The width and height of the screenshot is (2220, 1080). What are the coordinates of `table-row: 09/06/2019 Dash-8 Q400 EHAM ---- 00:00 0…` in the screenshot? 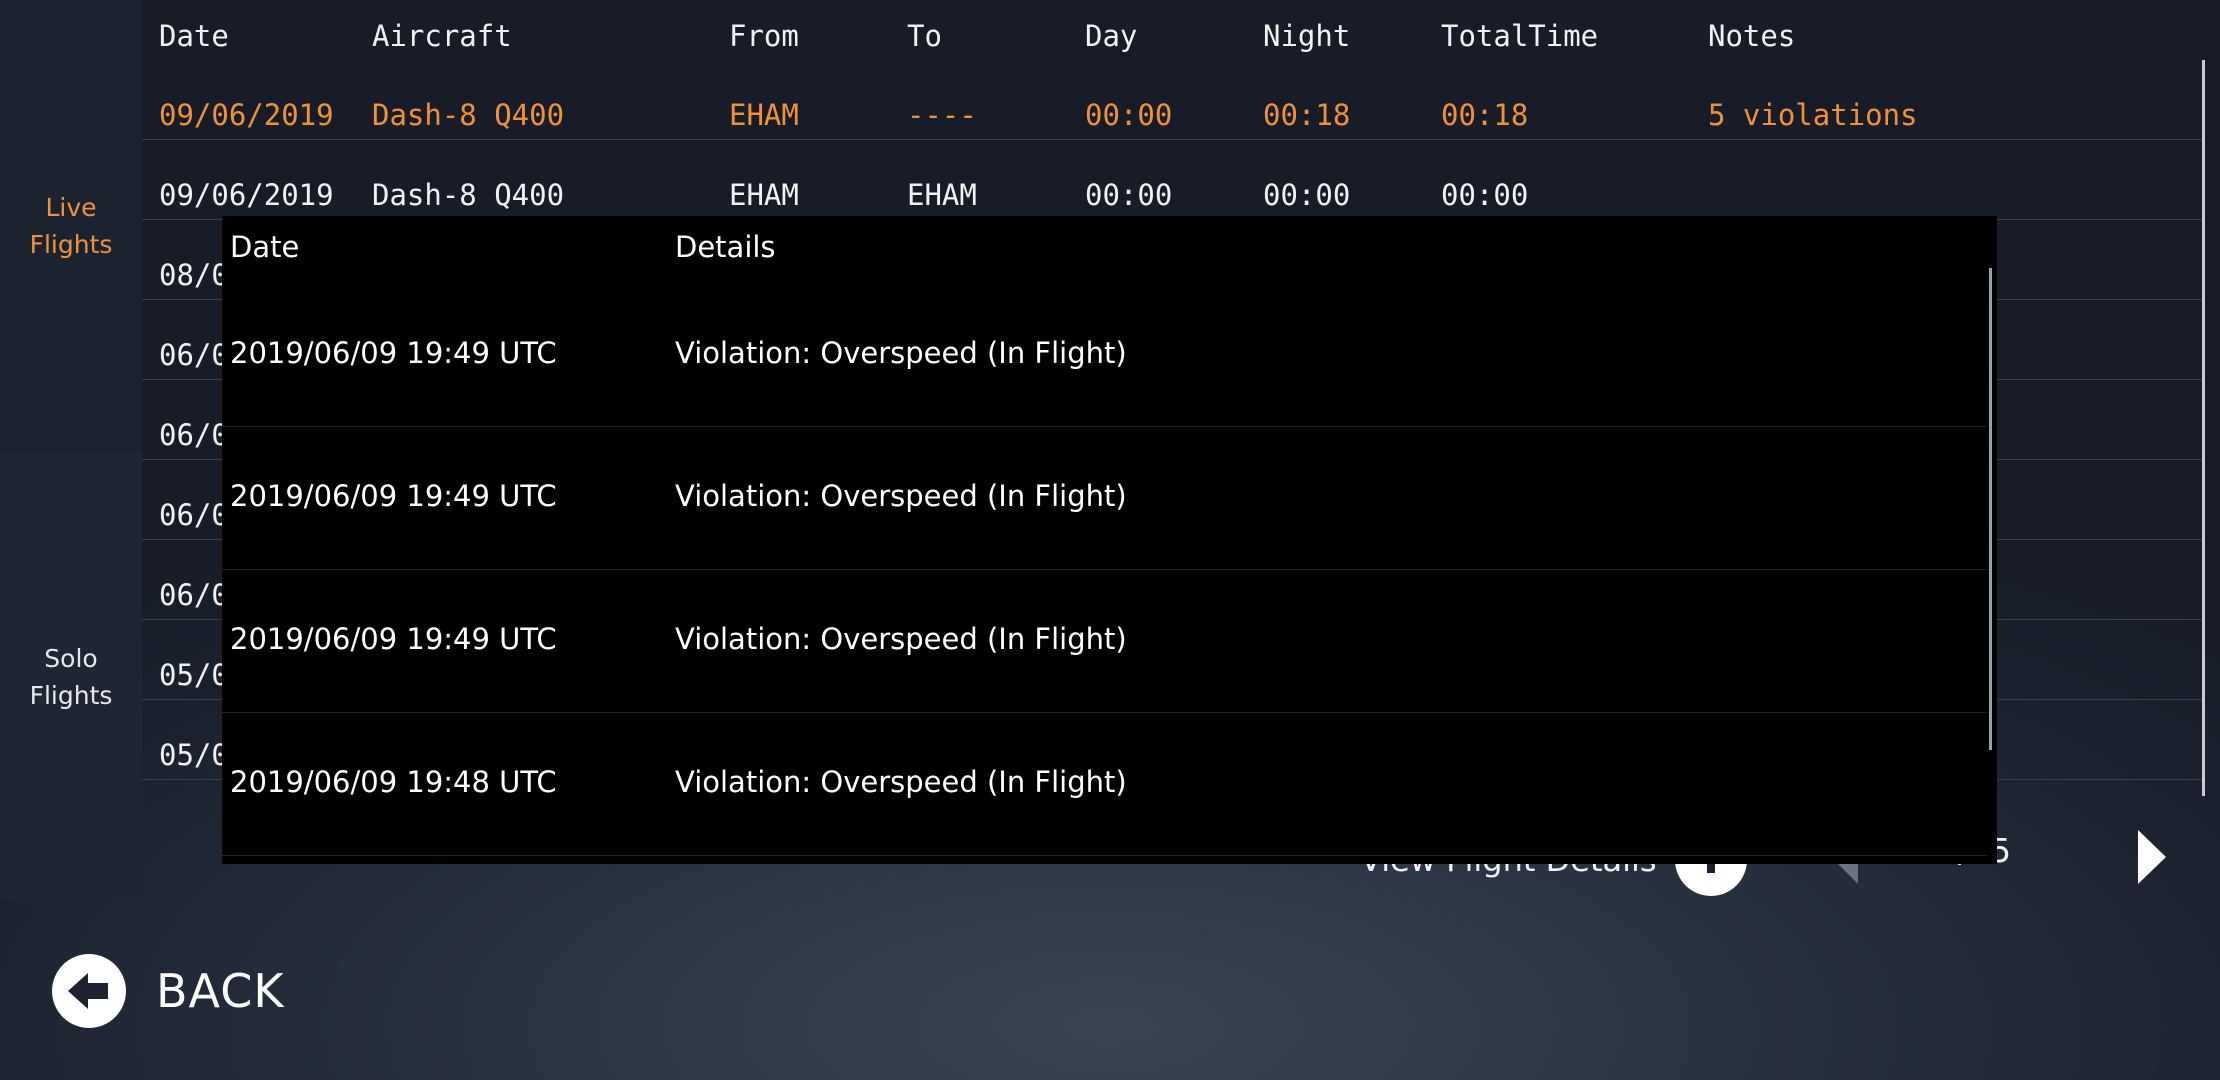 It's located at (1172, 100).